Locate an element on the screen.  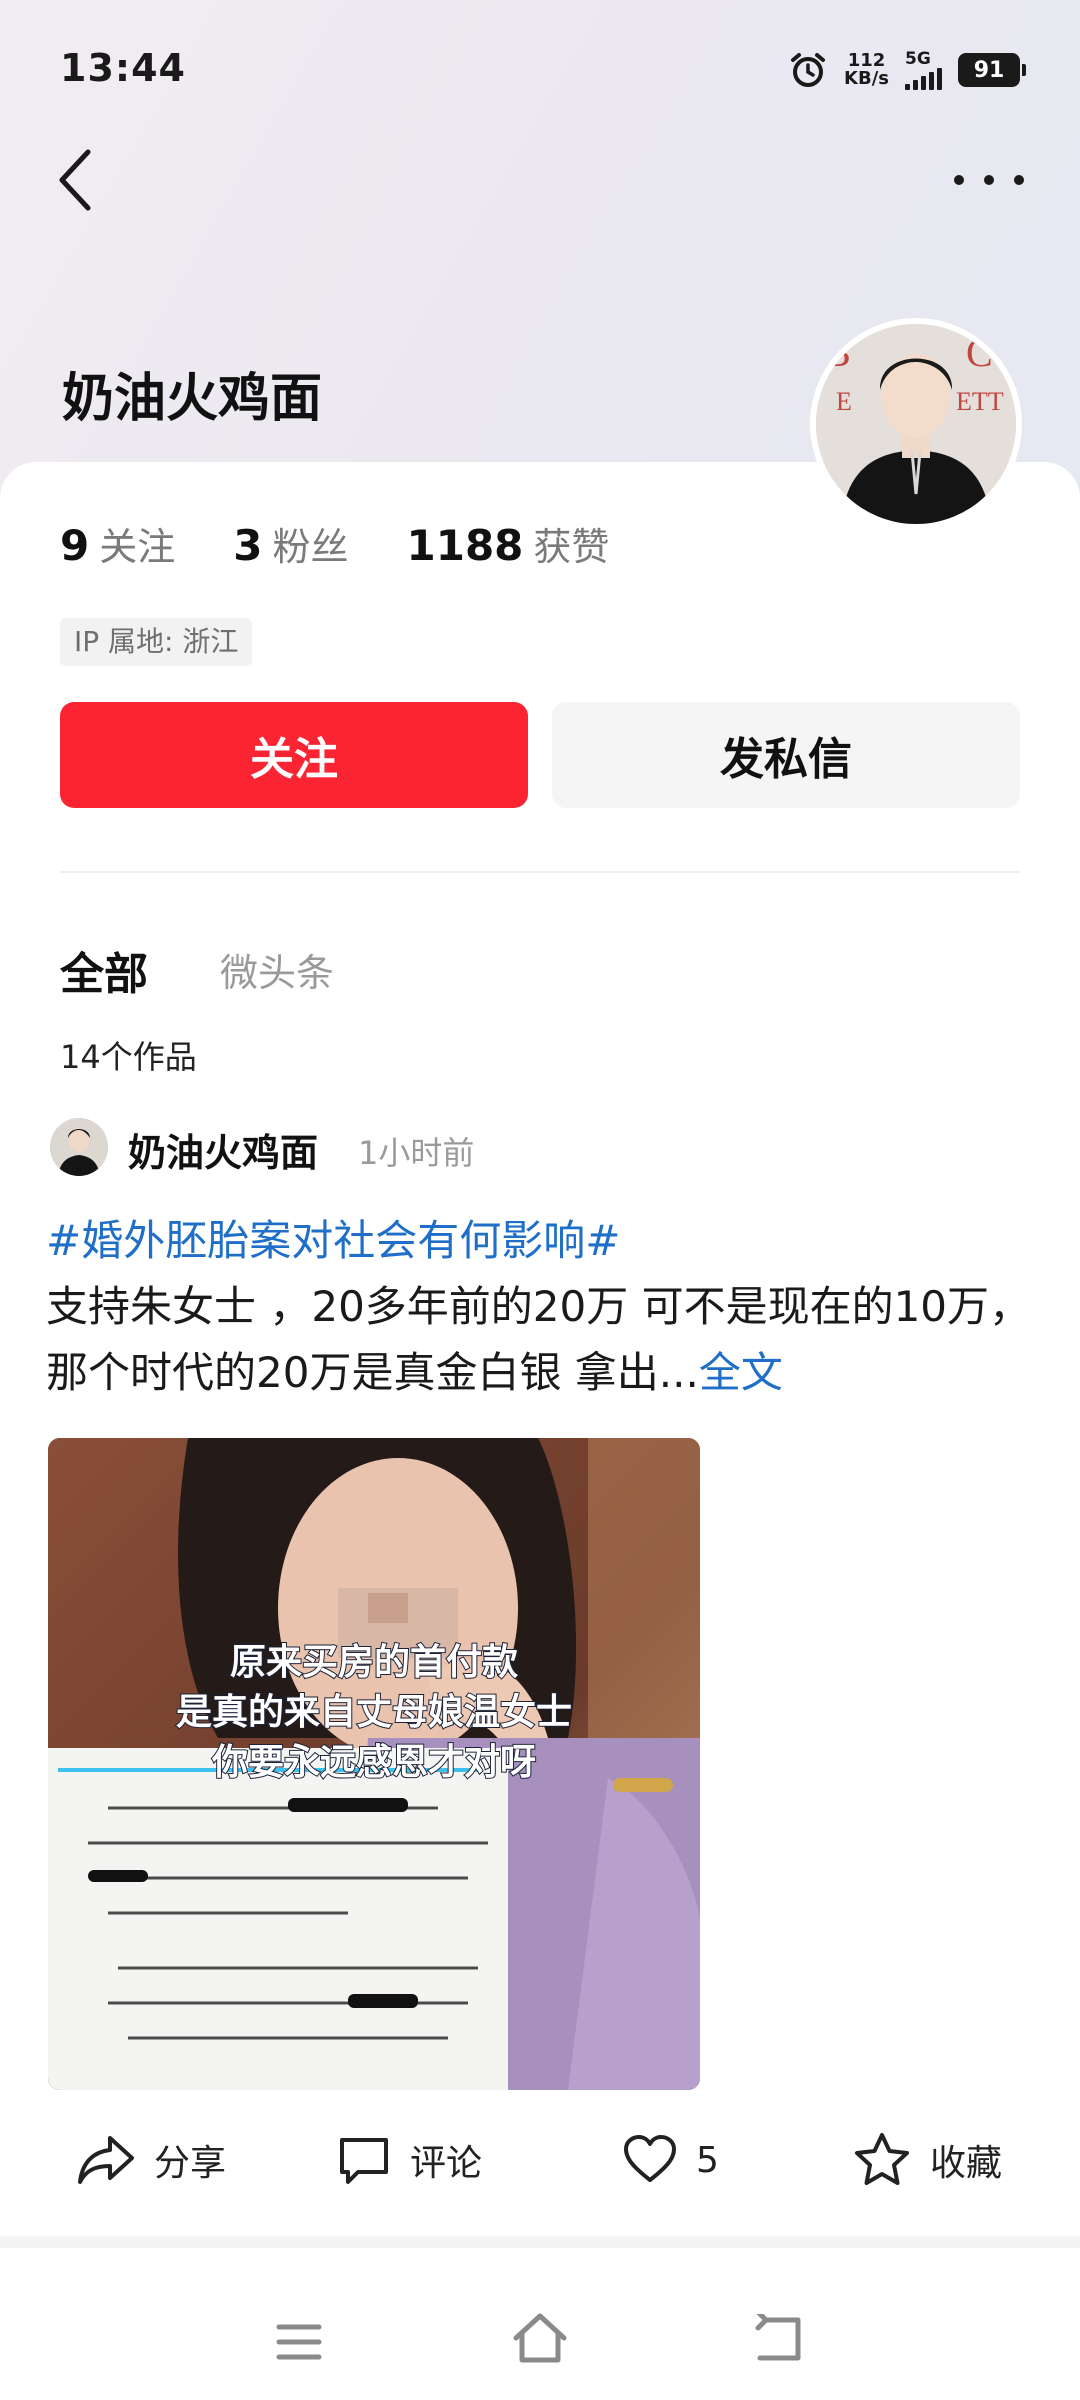
full-text-link: 全文 is located at coordinates (741, 1372).